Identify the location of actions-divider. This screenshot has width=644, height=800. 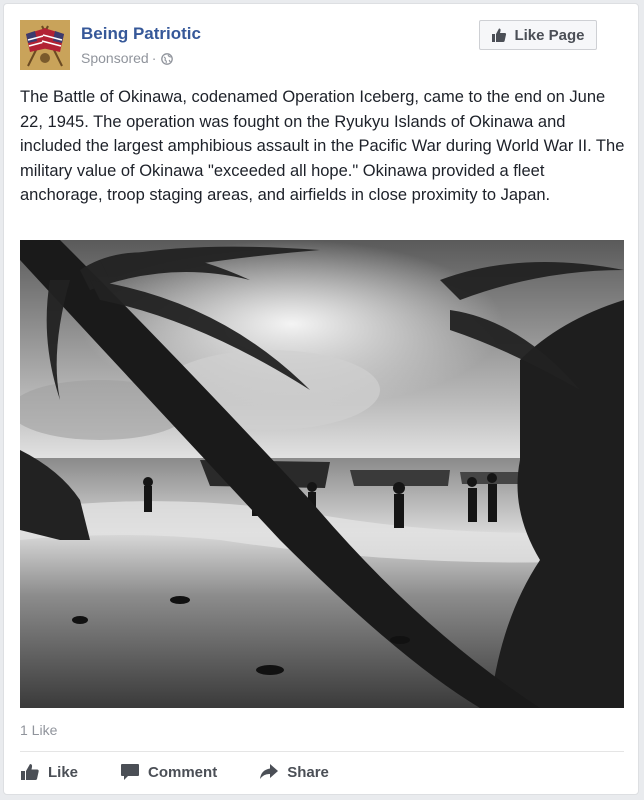
(322, 751).